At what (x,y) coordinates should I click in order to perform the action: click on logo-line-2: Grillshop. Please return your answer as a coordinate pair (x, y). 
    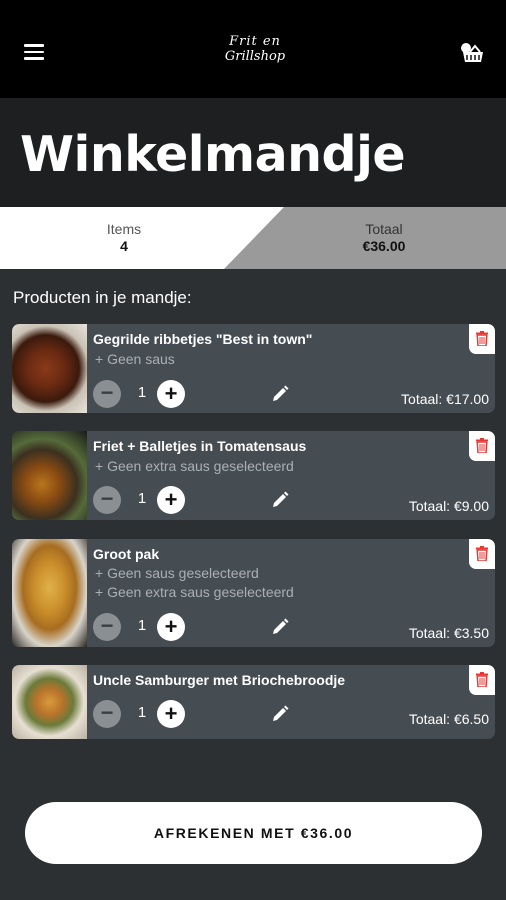
    Looking at the image, I should click on (255, 56).